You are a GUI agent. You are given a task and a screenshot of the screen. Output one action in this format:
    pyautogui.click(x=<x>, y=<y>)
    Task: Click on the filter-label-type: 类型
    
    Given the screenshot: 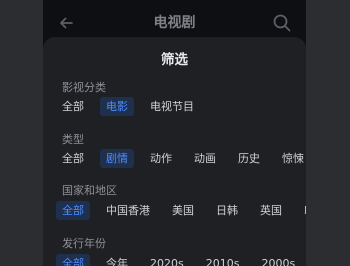 What is the action you would take?
    pyautogui.click(x=73, y=139)
    